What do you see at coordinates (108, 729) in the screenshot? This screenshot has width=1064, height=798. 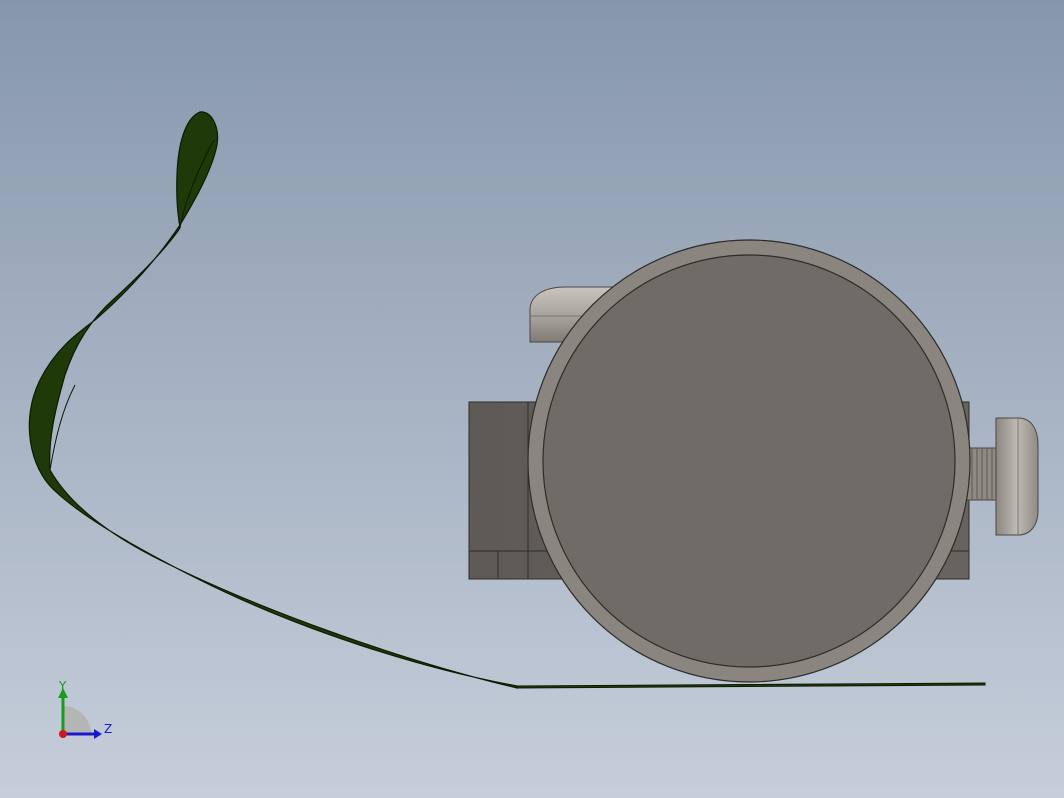 I see `z-axis-label: Z` at bounding box center [108, 729].